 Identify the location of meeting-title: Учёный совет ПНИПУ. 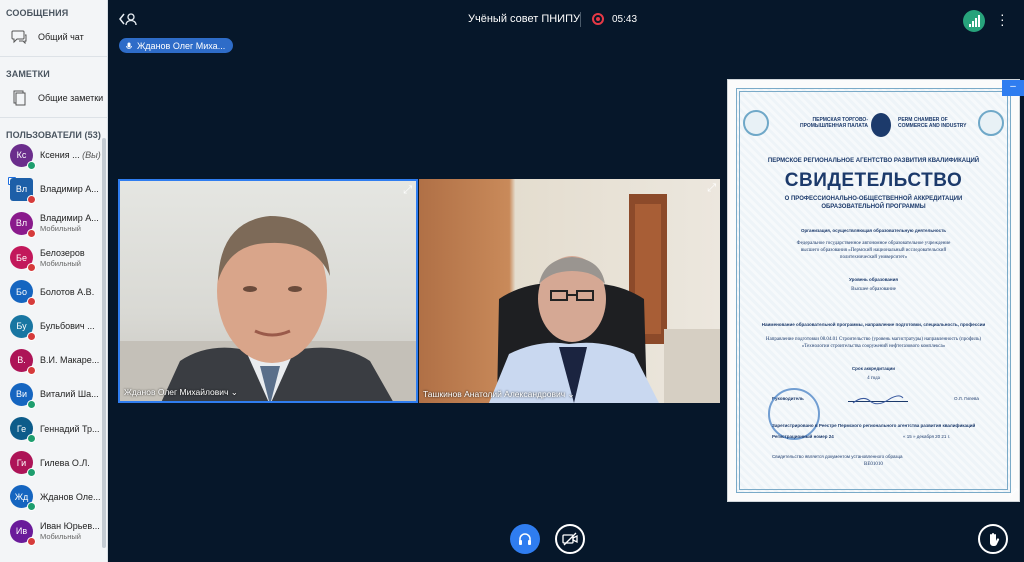
(524, 19).